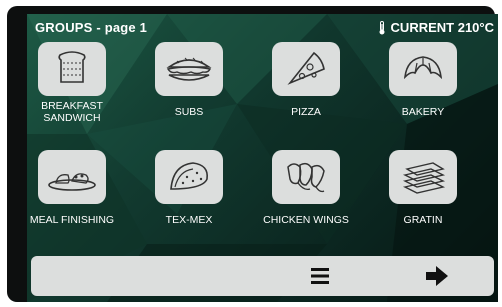 The height and width of the screenshot is (307, 502). I want to click on plated-meal-icon, so click(72, 182).